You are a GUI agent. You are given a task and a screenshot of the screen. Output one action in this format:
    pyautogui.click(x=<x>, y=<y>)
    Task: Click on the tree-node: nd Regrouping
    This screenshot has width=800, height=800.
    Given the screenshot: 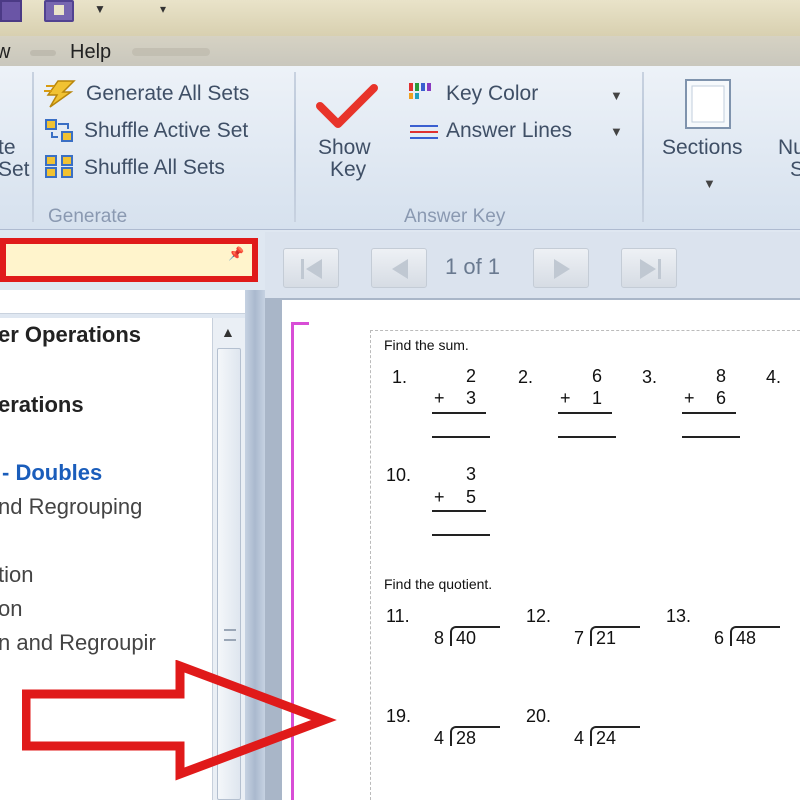 What is the action you would take?
    pyautogui.click(x=71, y=507)
    